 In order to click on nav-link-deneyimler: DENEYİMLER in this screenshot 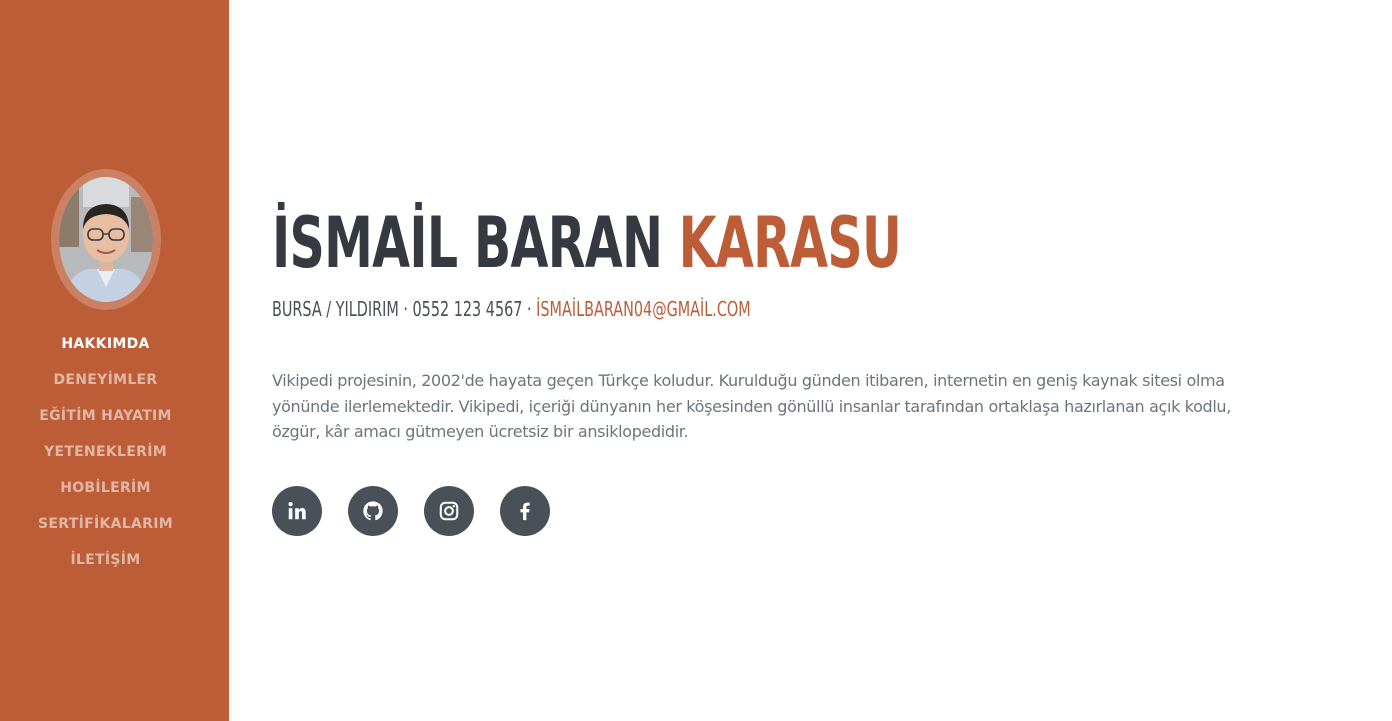, I will do `click(105, 380)`.